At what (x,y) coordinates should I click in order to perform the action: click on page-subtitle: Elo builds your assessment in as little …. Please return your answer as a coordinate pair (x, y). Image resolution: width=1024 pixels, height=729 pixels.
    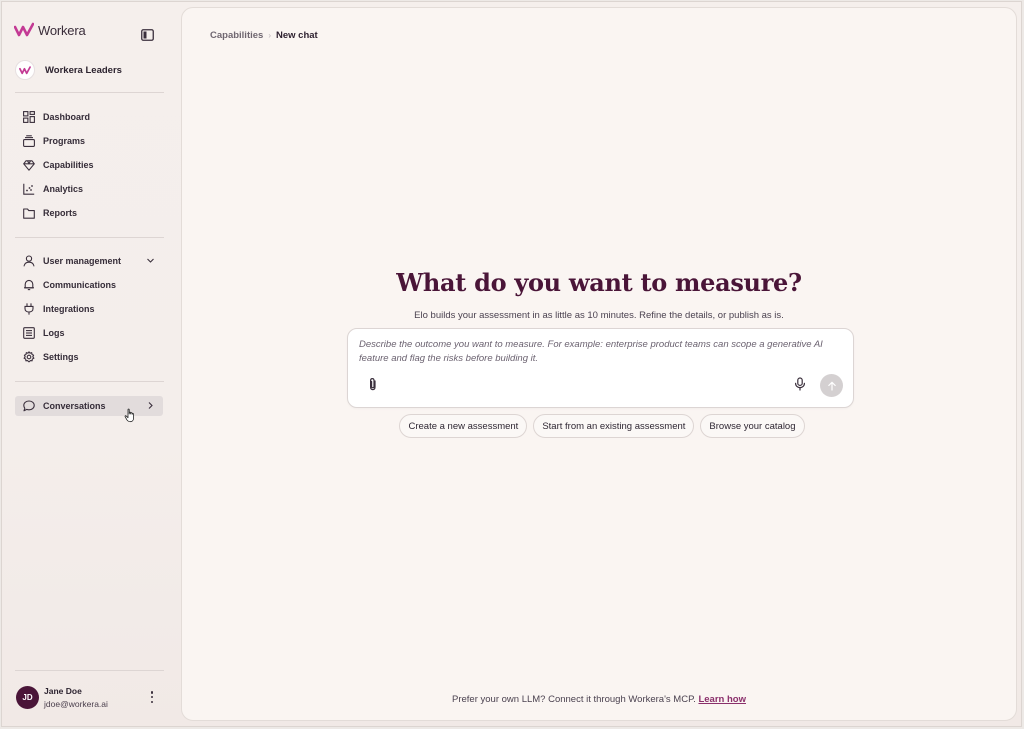
    Looking at the image, I should click on (599, 315).